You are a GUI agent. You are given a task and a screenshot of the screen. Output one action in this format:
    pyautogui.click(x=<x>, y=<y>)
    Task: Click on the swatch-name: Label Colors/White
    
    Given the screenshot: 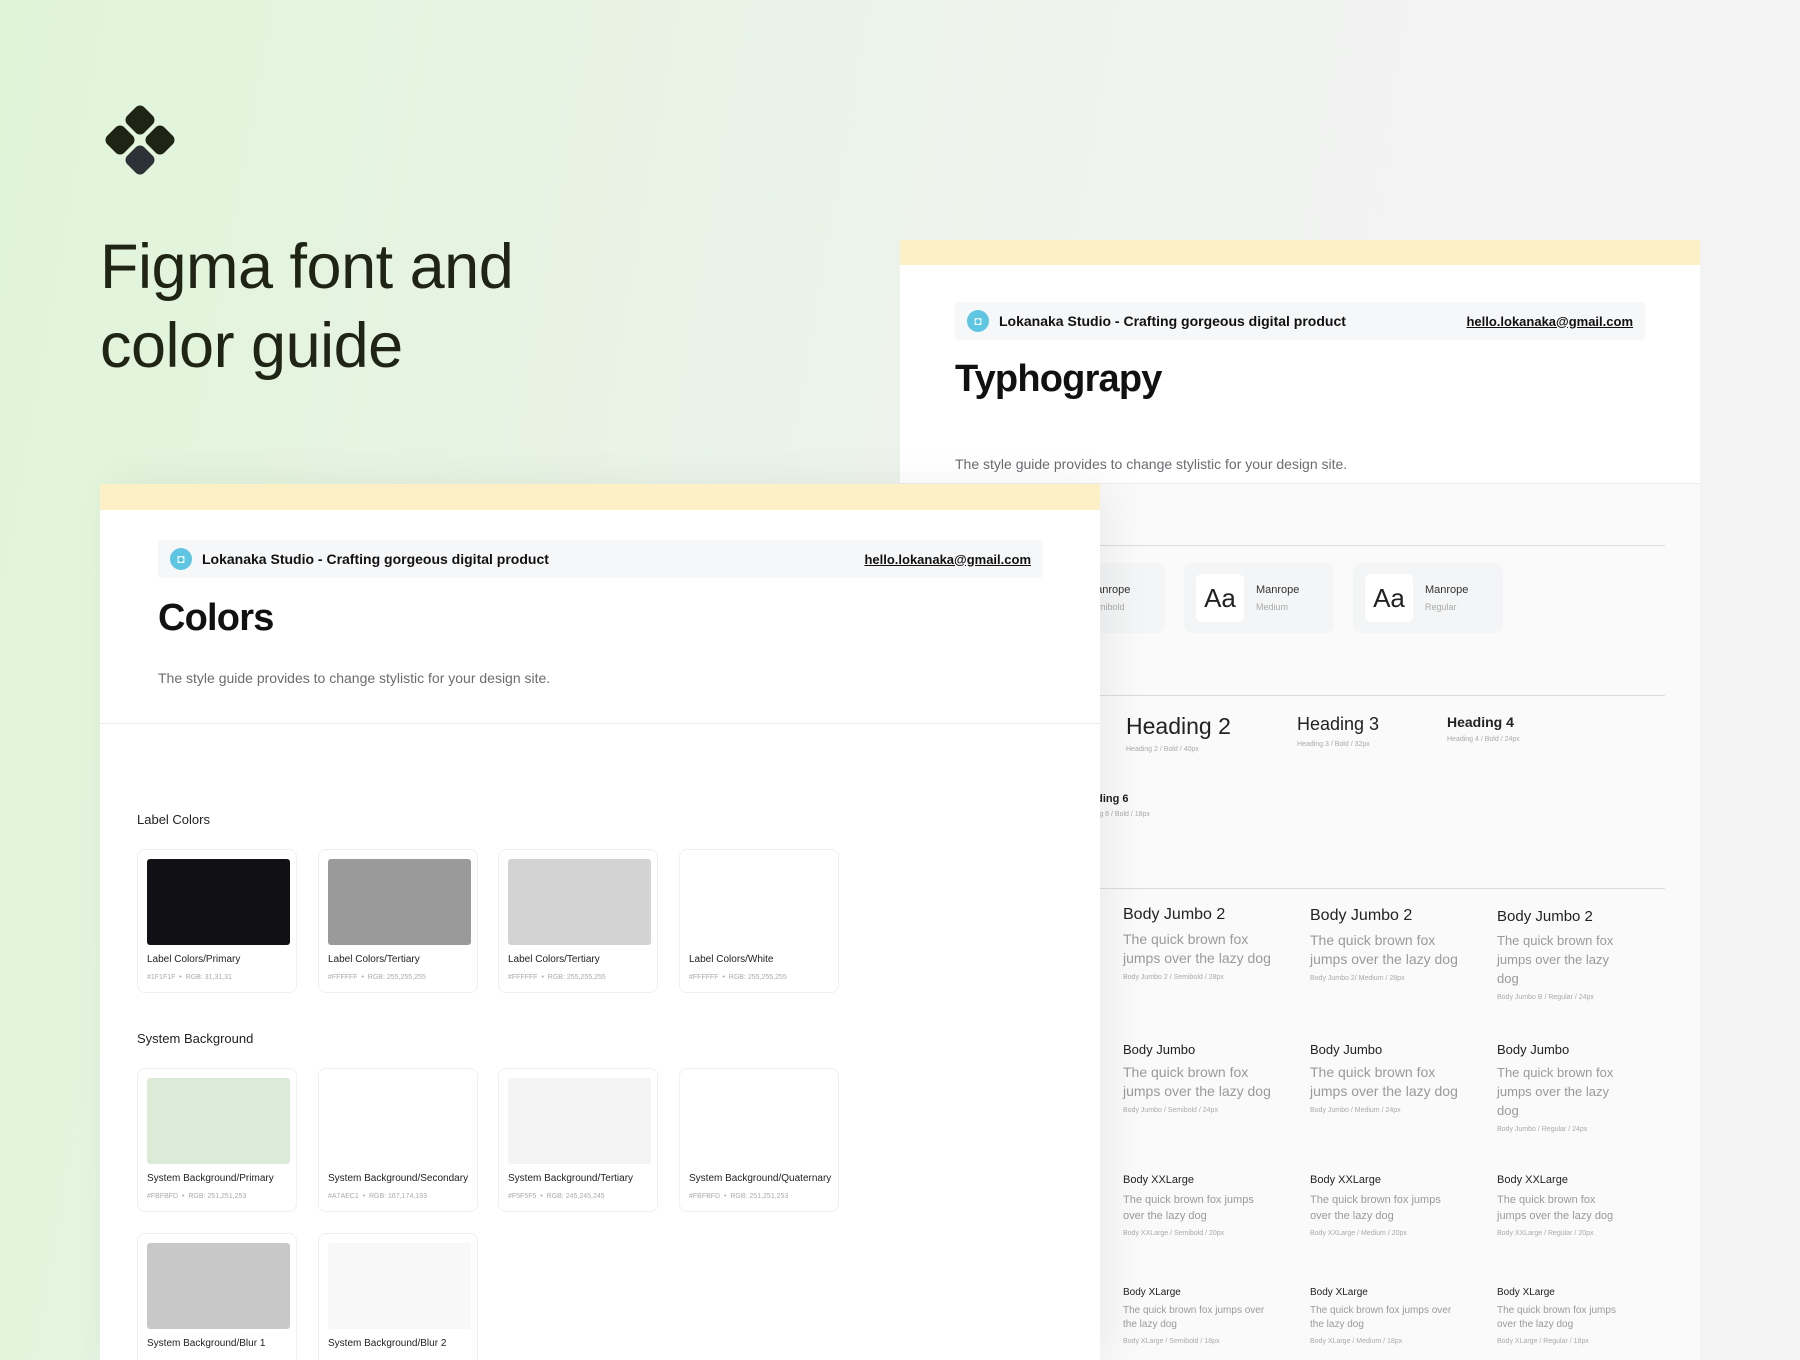 What is the action you would take?
    pyautogui.click(x=731, y=959)
    